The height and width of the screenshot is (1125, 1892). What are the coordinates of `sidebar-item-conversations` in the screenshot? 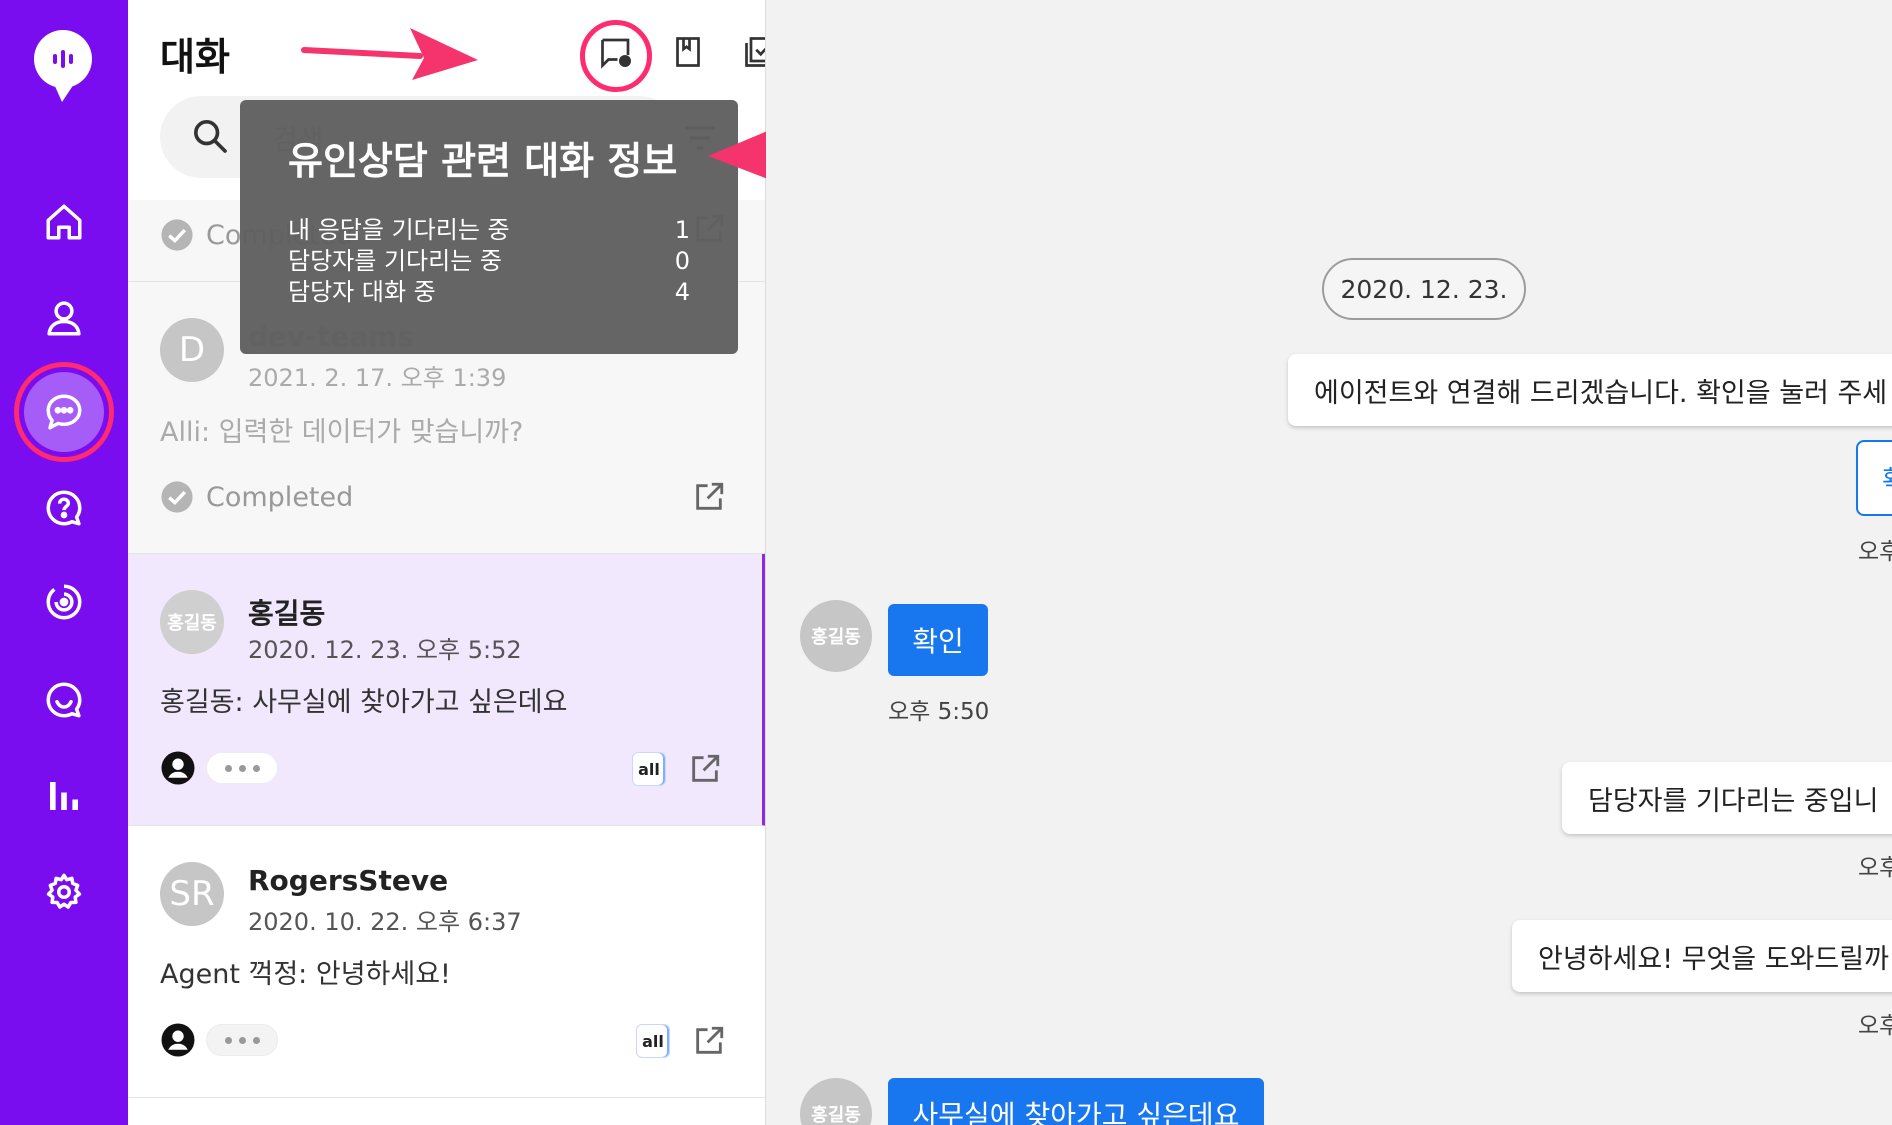 It's located at (64, 412).